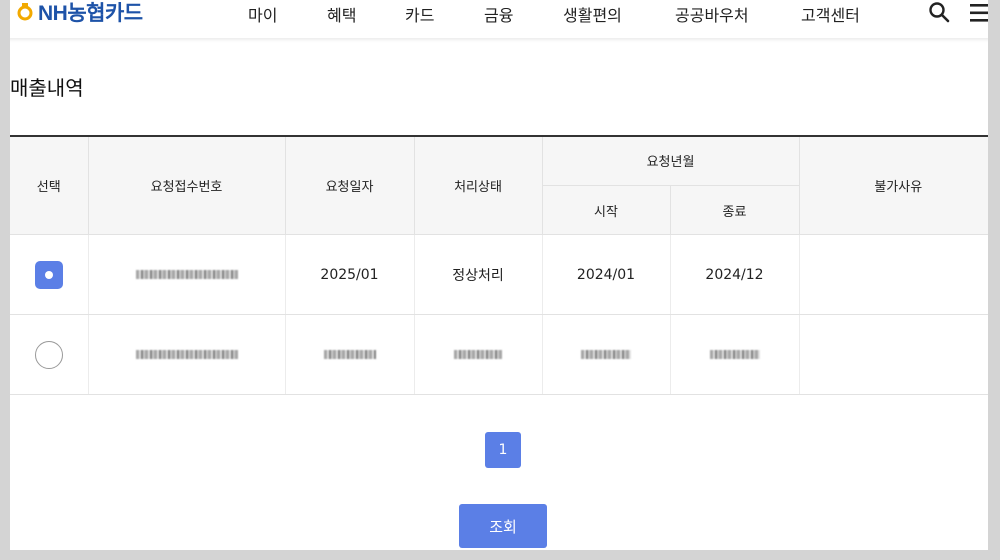 The width and height of the screenshot is (1000, 560). I want to click on nav-item-my: 마이, so click(262, 14).